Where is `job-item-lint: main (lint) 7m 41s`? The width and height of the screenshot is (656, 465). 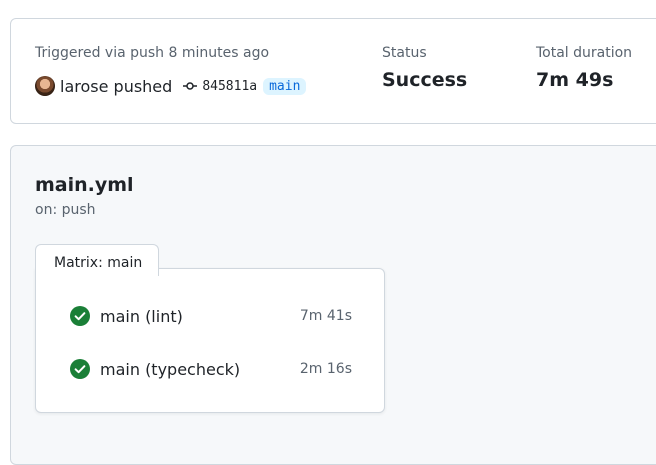 job-item-lint: main (lint) 7m 41s is located at coordinates (211, 316).